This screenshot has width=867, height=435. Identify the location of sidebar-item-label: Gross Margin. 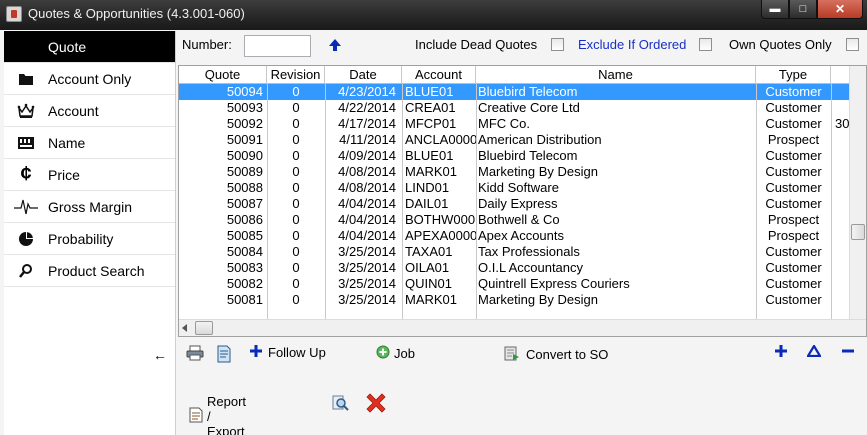
(90, 206).